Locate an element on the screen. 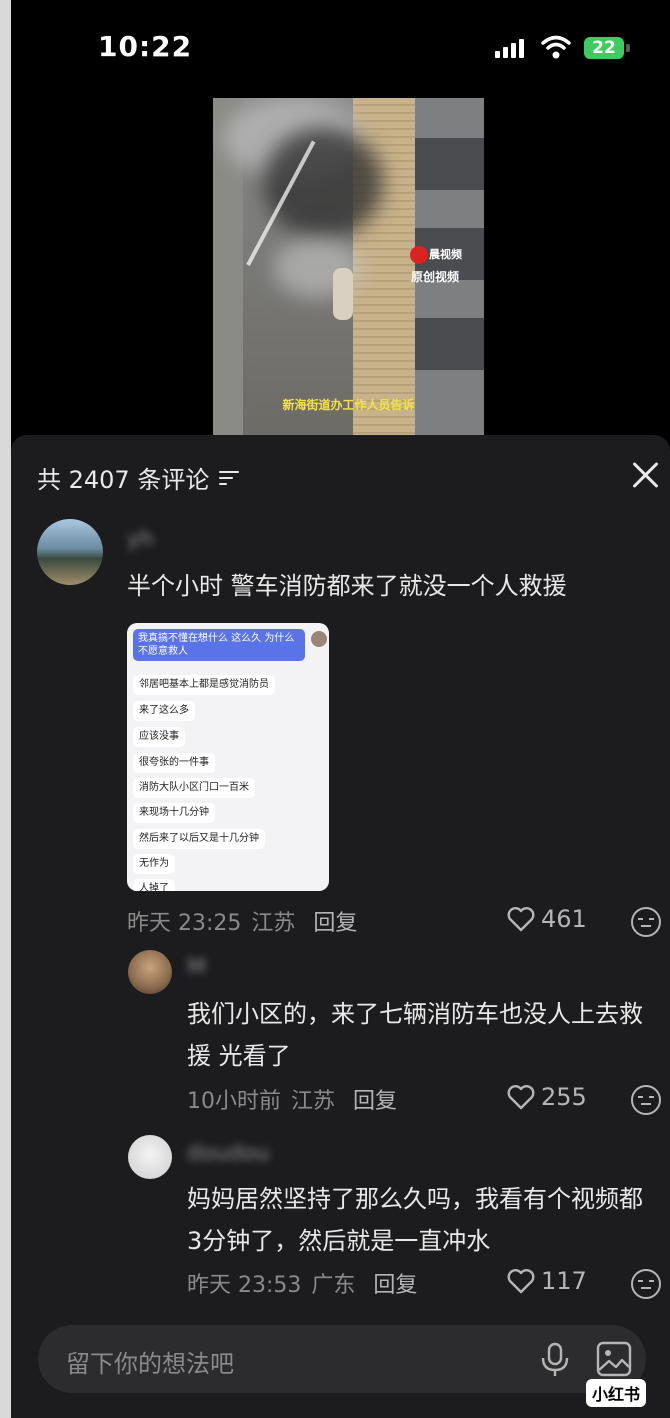 Image resolution: width=670 pixels, height=1418 pixels. close-icon is located at coordinates (646, 475).